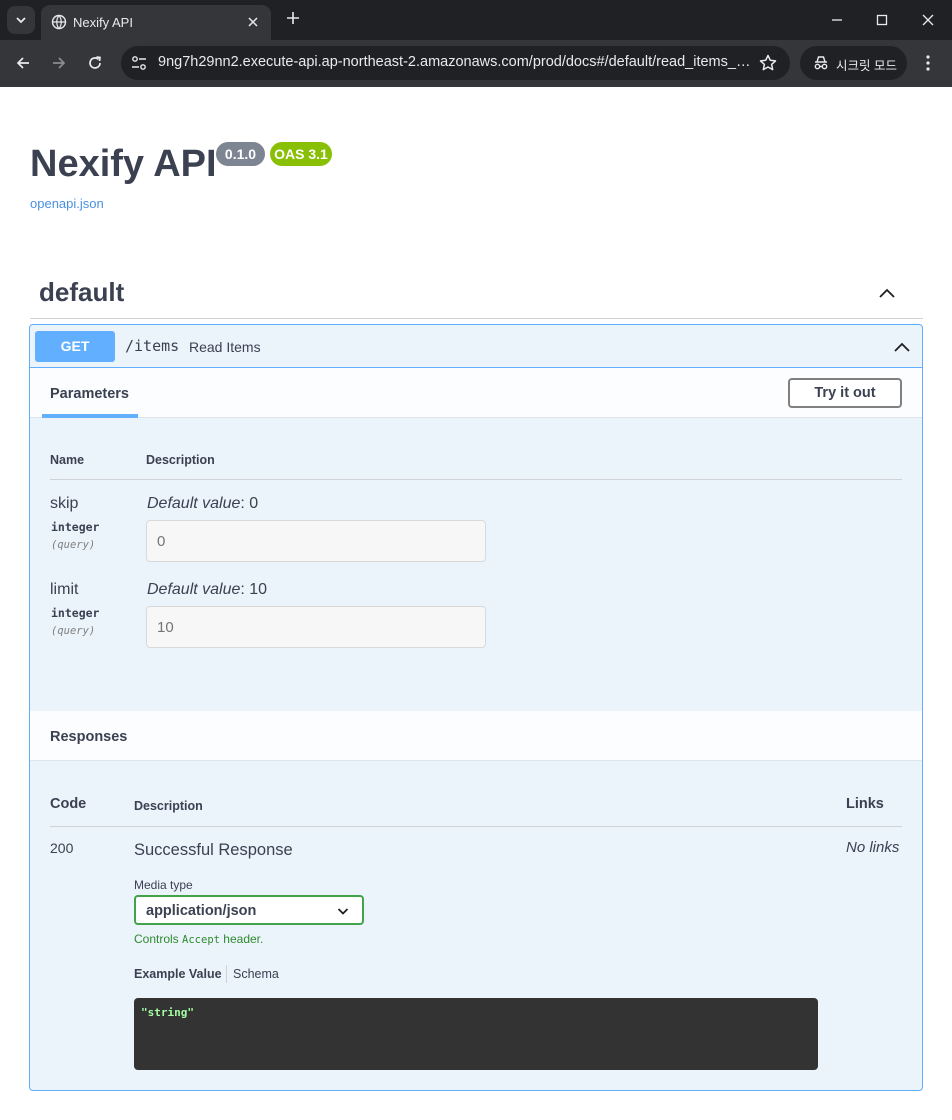 This screenshot has width=952, height=1120. What do you see at coordinates (201, 940) in the screenshot?
I see `accept-code: Accept` at bounding box center [201, 940].